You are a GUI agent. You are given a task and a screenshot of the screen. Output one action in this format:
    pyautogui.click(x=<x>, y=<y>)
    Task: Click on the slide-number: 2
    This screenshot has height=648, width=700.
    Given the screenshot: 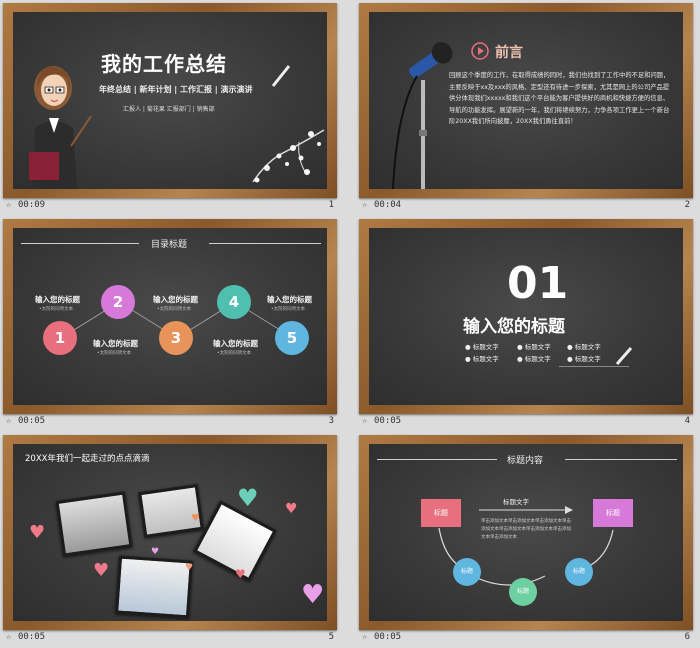 What is the action you would take?
    pyautogui.click(x=687, y=205)
    